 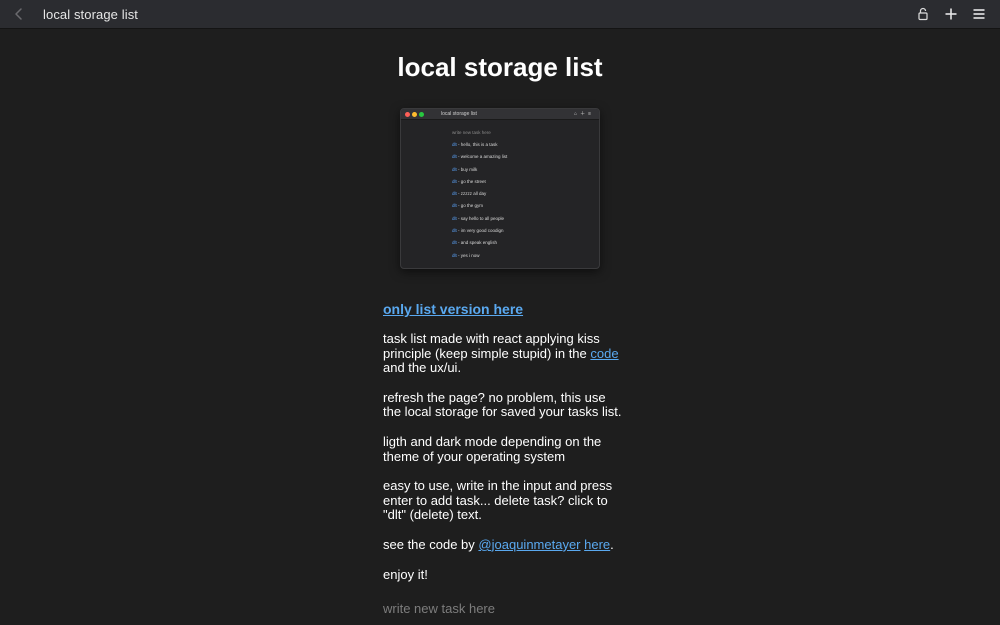 I want to click on preview-item-text: hello, this is a task, so click(x=479, y=144).